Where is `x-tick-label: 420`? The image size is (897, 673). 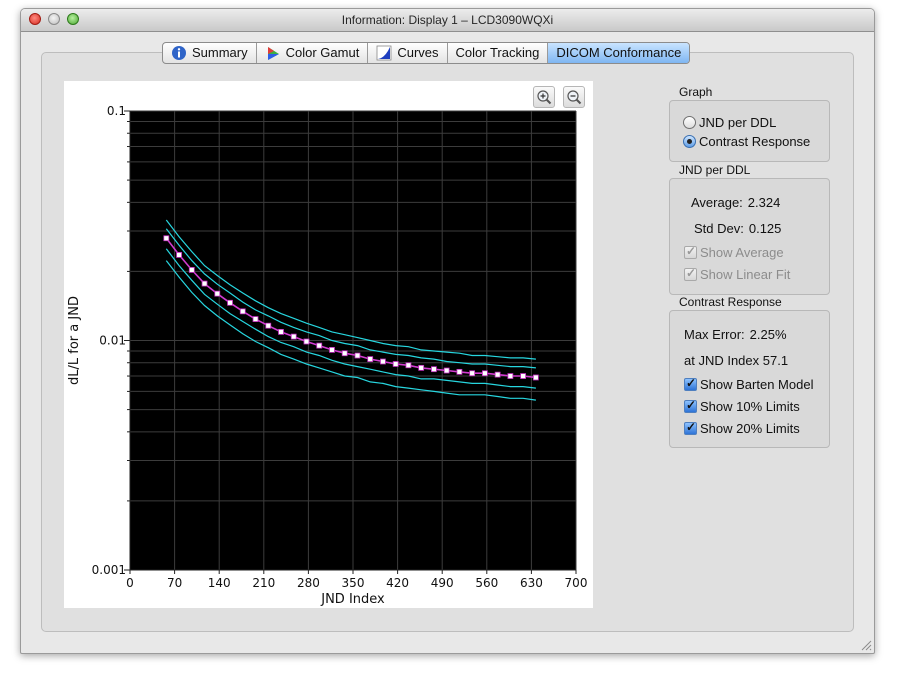
x-tick-label: 420 is located at coordinates (397, 583).